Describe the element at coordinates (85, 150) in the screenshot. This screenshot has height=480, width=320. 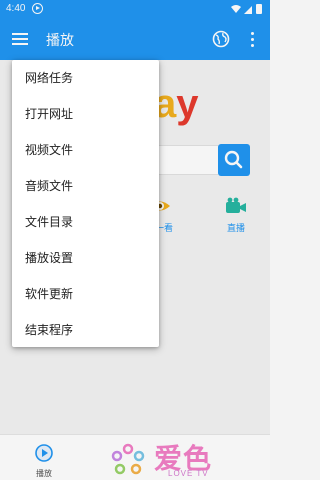
I see `menu-item-video-files: 视频文件` at that location.